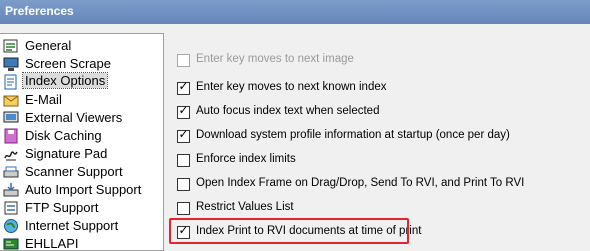  Describe the element at coordinates (11, 100) in the screenshot. I see `email-icon` at that location.